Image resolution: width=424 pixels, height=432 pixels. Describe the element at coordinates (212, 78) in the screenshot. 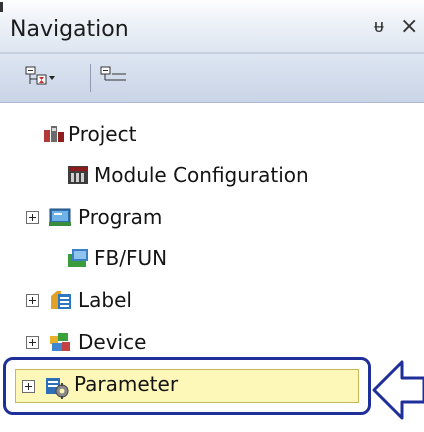

I see `navigation-toolbar` at that location.